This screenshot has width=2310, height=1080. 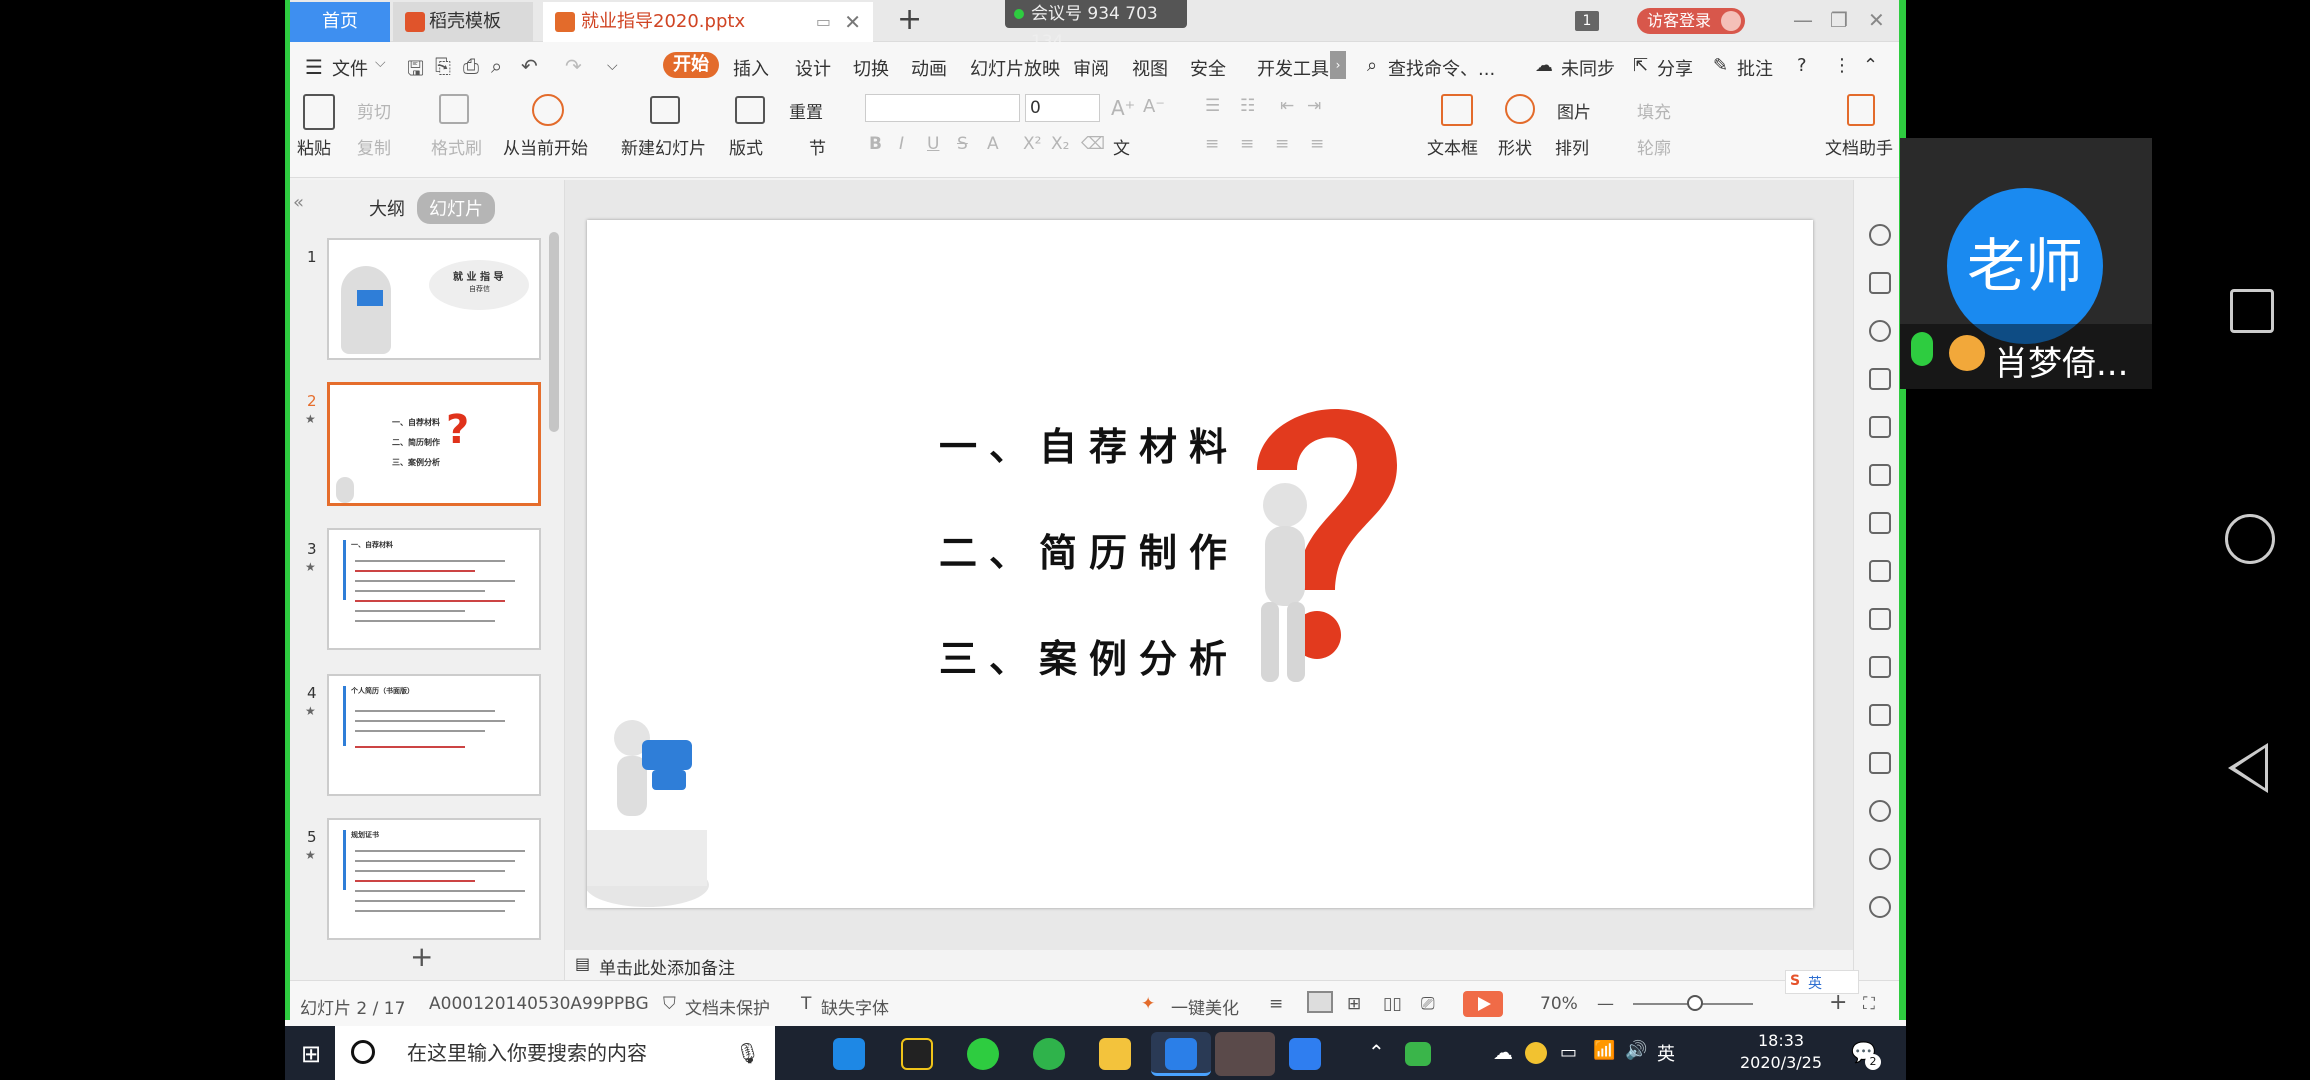 I want to click on slide-item-2: 二、简历制作, so click(x=1089, y=549).